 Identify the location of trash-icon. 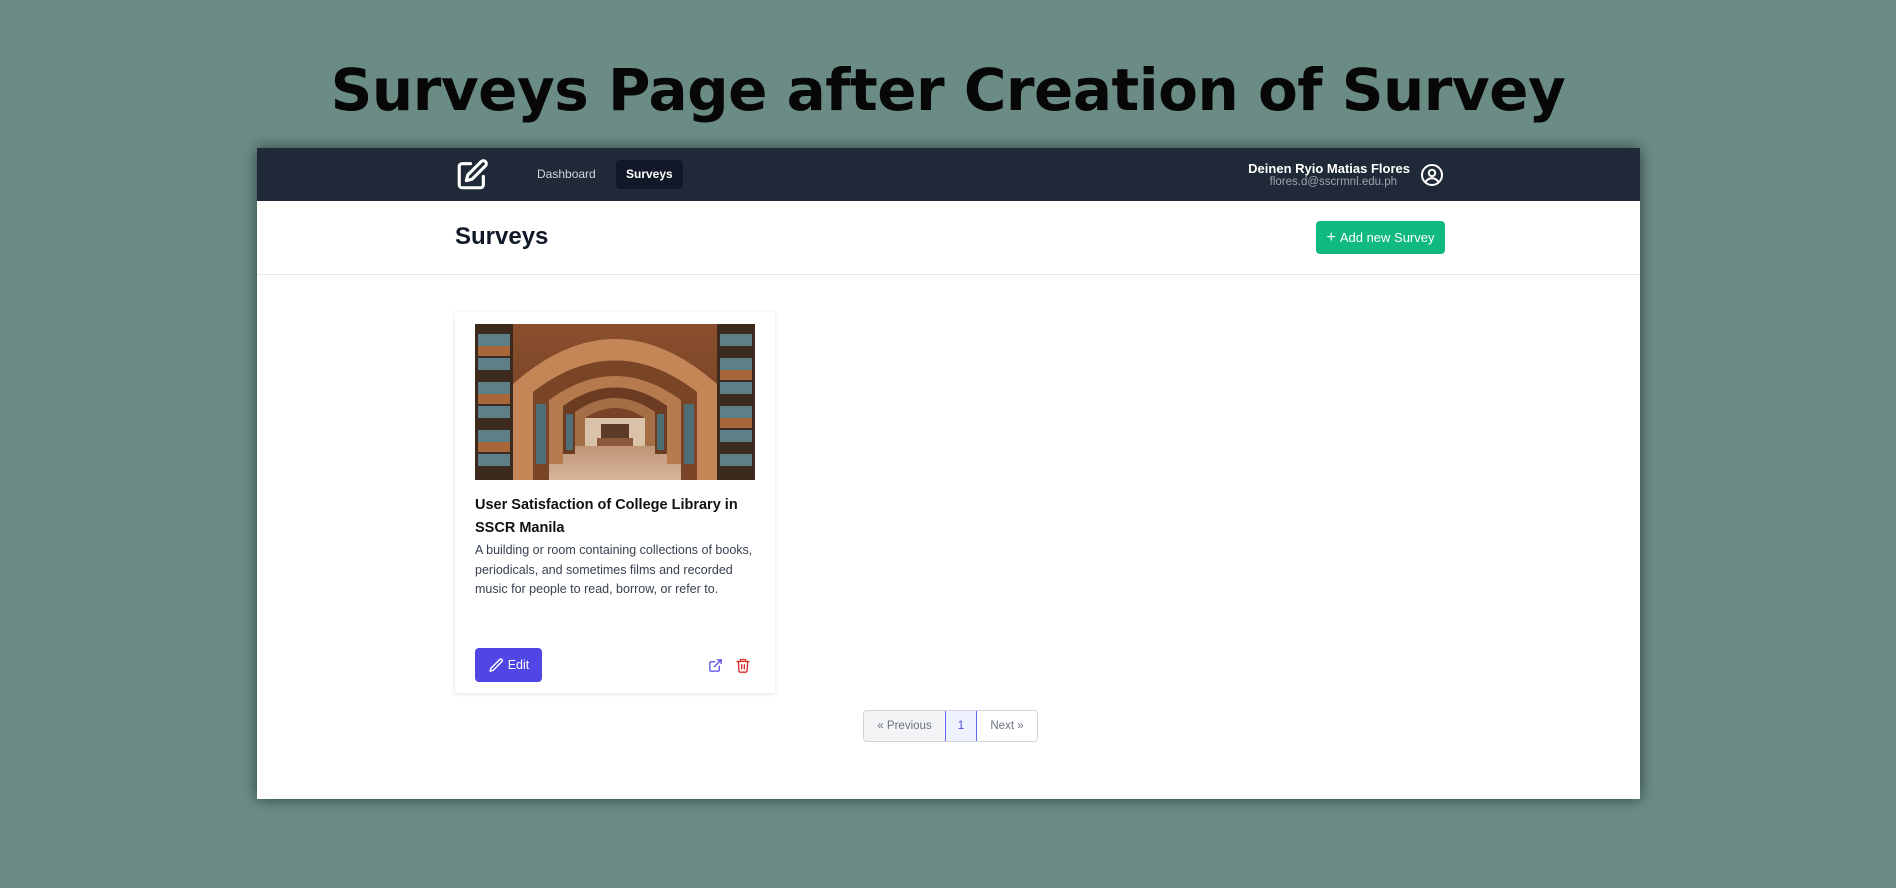
(743, 665).